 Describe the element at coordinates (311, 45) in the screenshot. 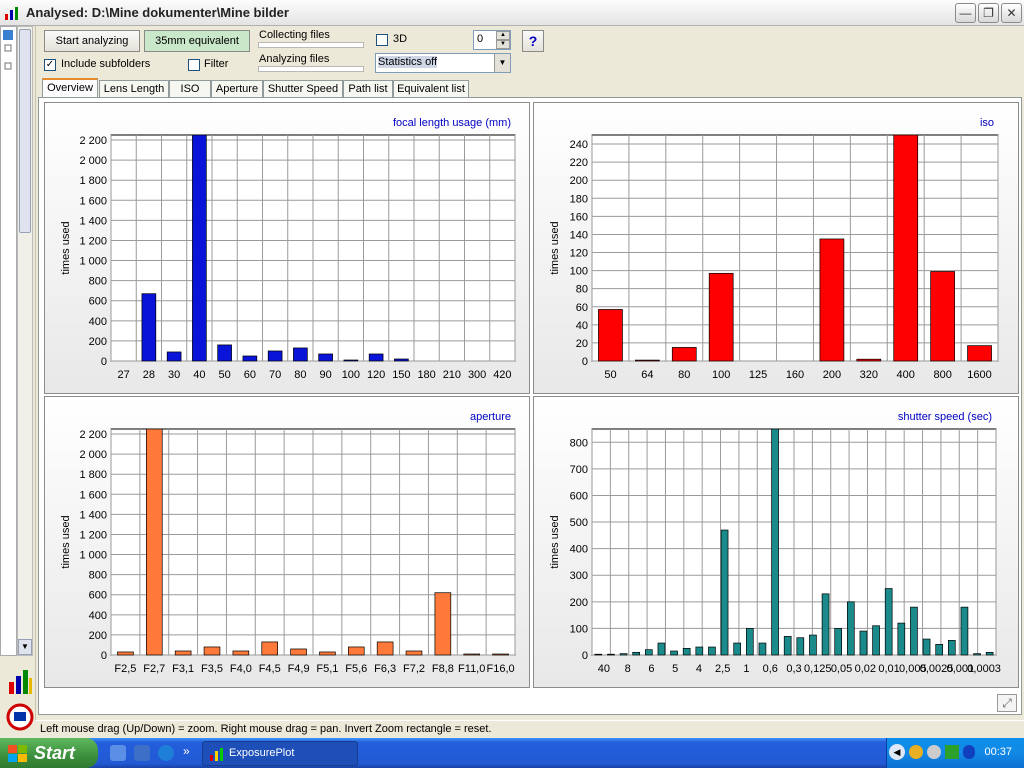

I see `collecting-progress` at that location.